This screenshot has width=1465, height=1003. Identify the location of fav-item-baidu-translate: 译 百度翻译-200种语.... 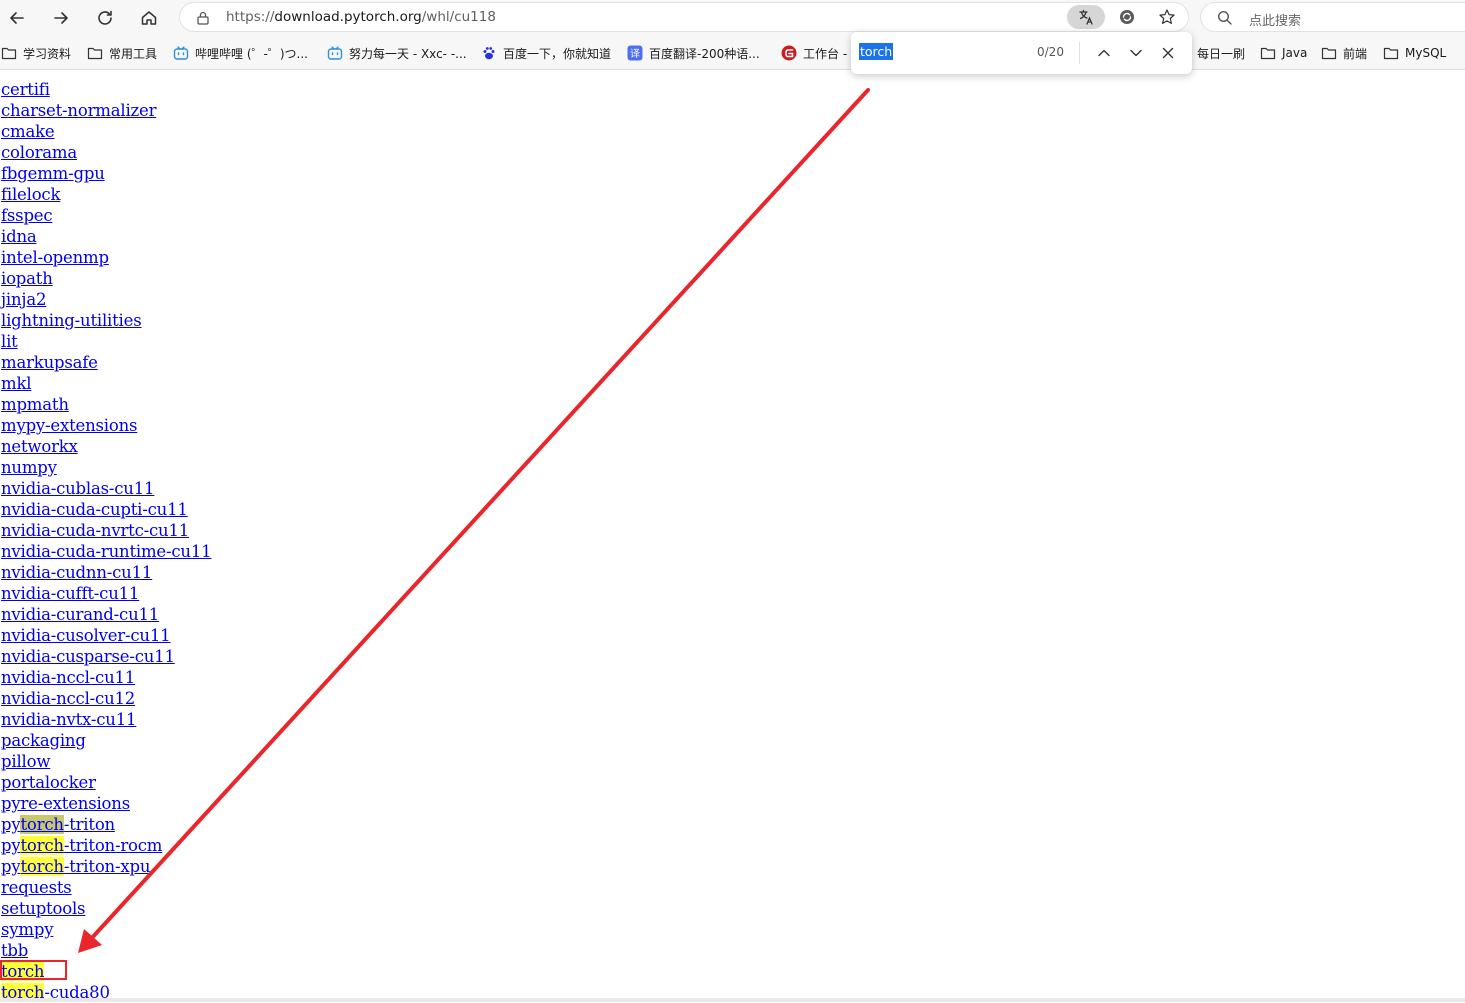
(693, 53).